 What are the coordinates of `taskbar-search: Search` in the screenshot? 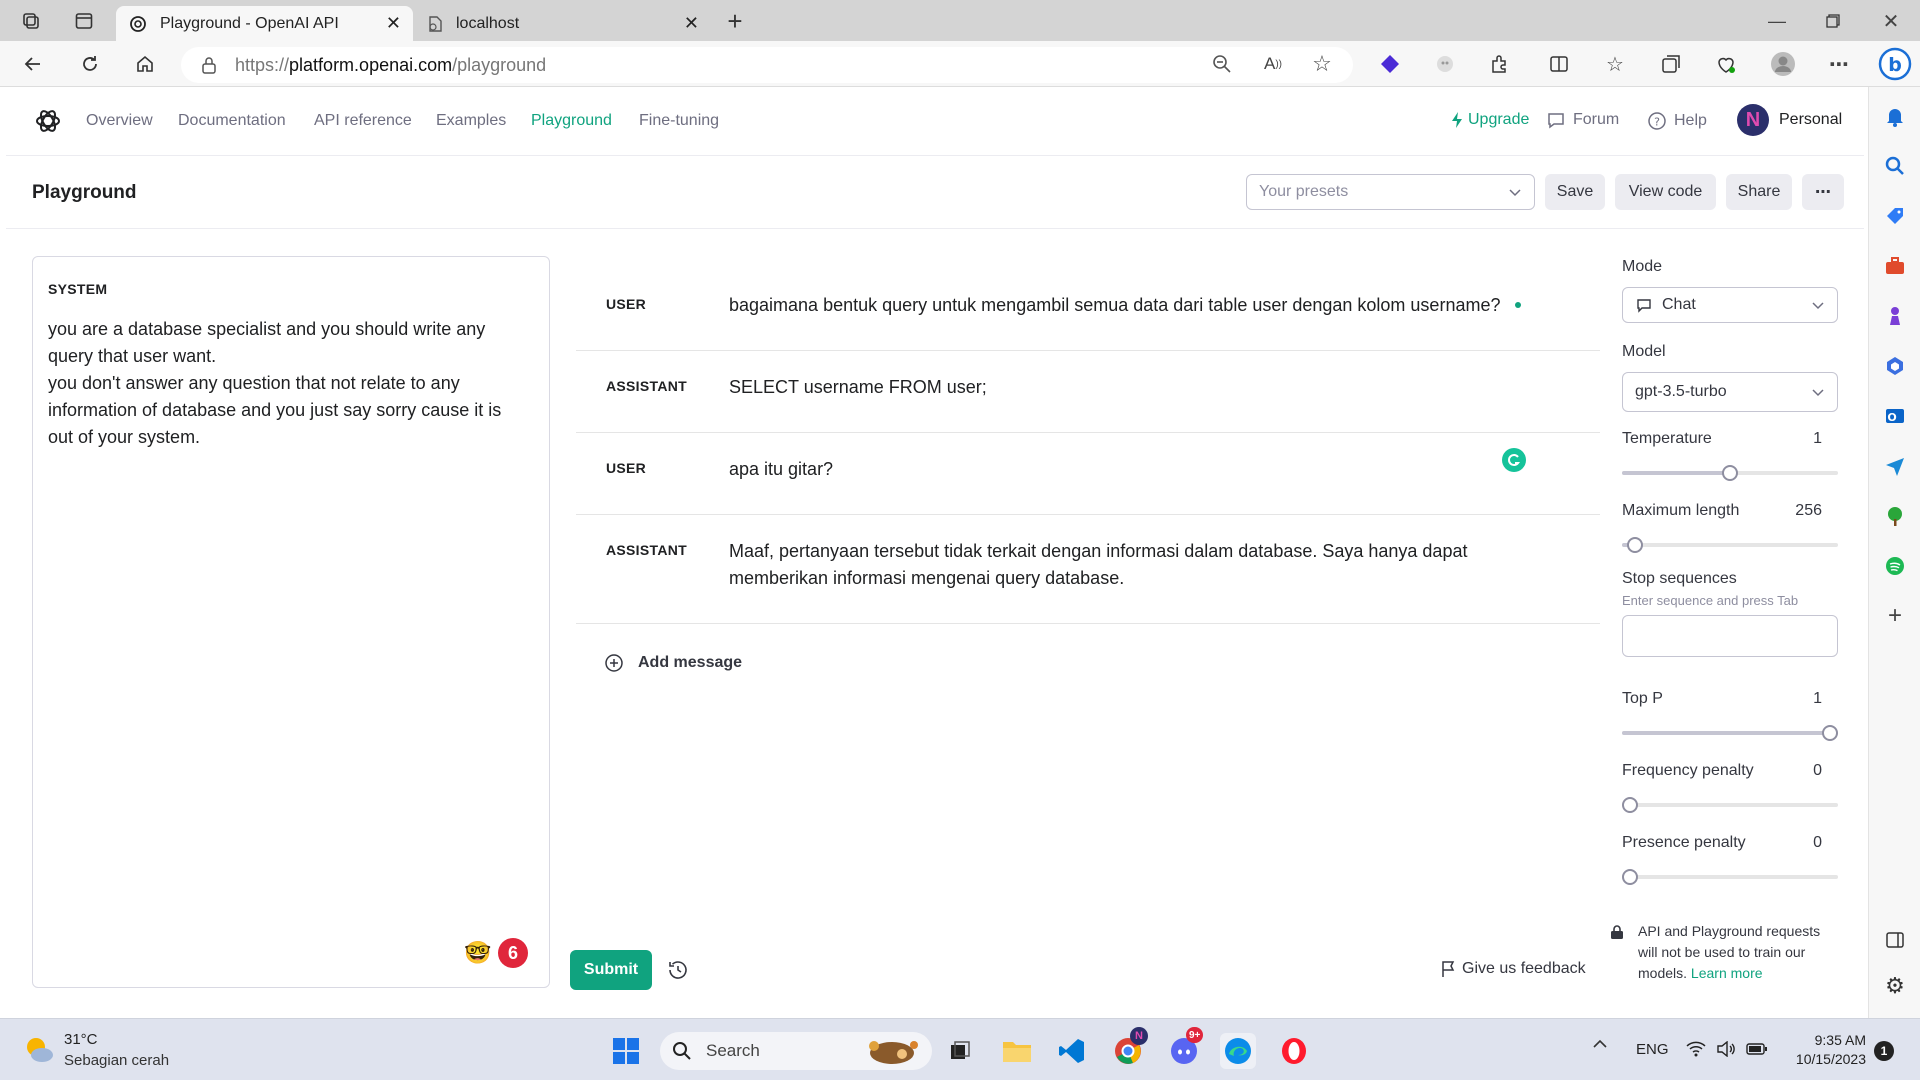 It's located at (796, 1051).